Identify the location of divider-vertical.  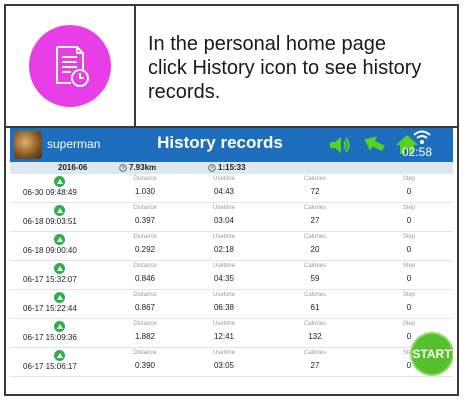
(135, 66).